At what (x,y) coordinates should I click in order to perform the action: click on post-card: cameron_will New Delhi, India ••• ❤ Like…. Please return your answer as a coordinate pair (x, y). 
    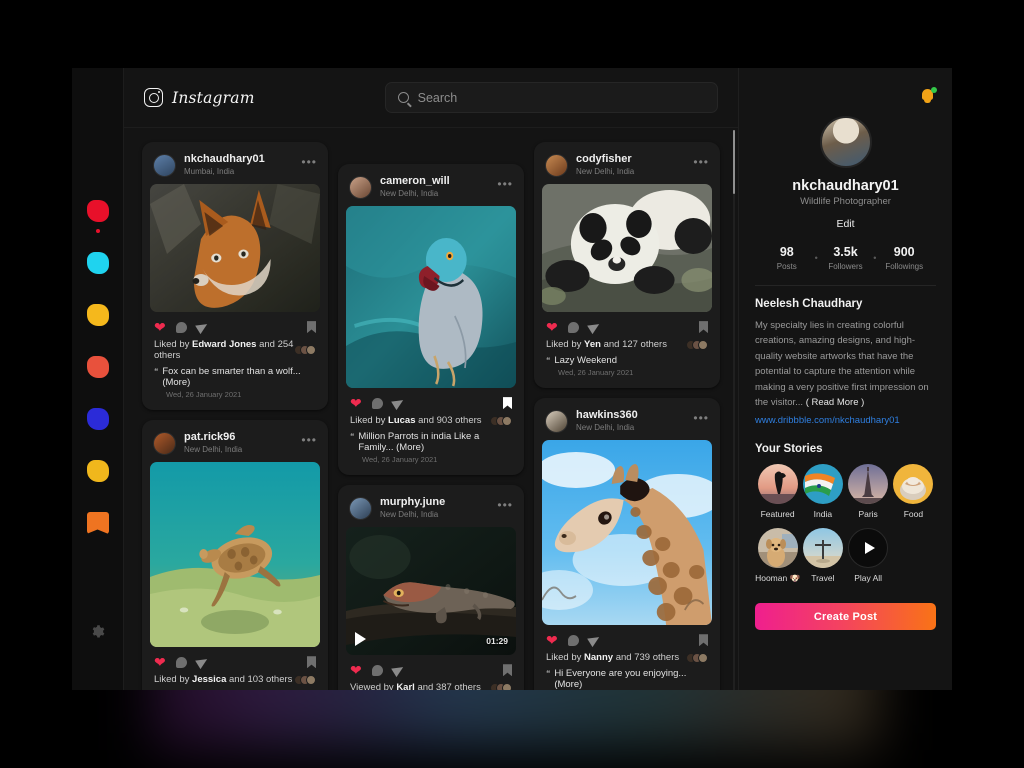
    Looking at the image, I should click on (431, 320).